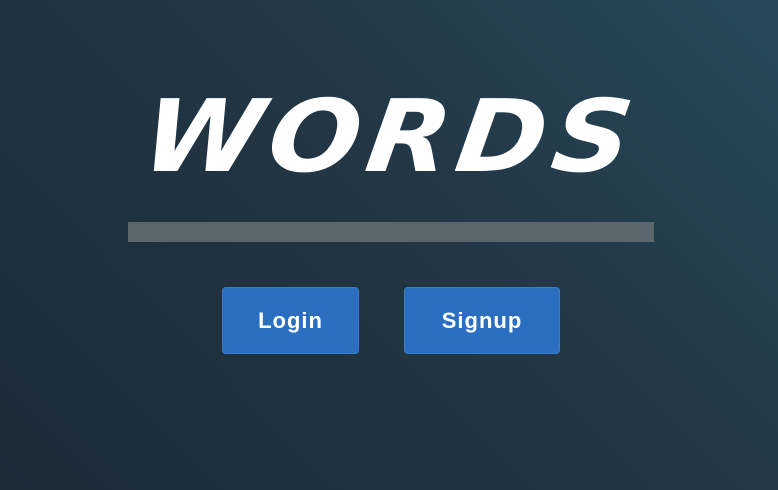 This screenshot has width=778, height=490. I want to click on login-button: Login, so click(290, 320).